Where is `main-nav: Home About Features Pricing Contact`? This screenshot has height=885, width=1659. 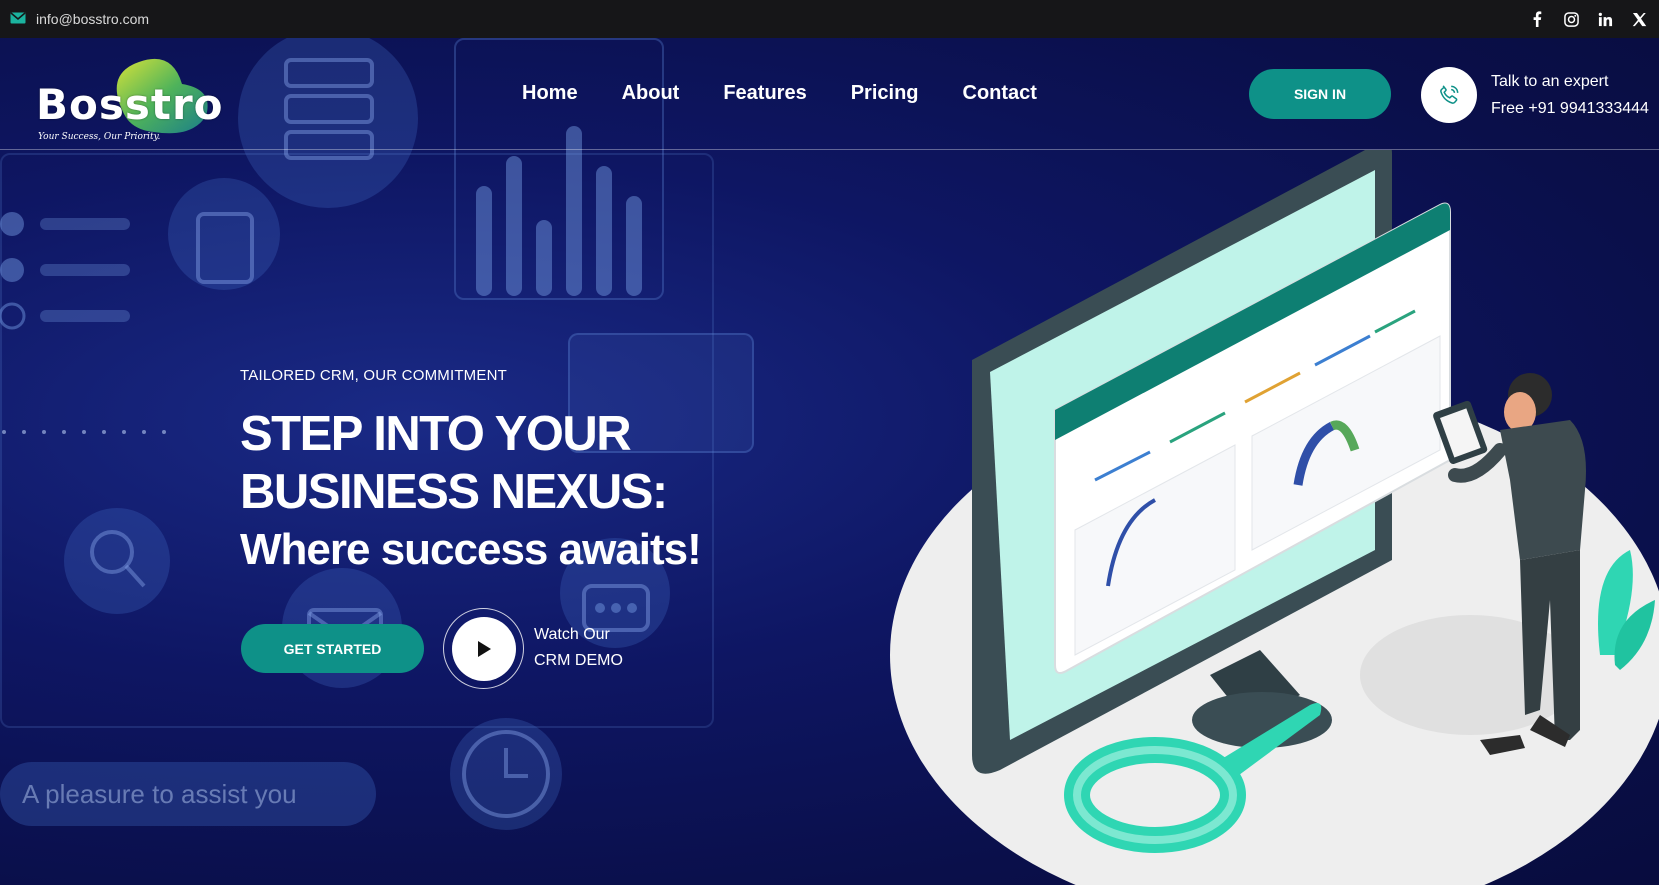
main-nav: Home About Features Pricing Contact is located at coordinates (779, 93).